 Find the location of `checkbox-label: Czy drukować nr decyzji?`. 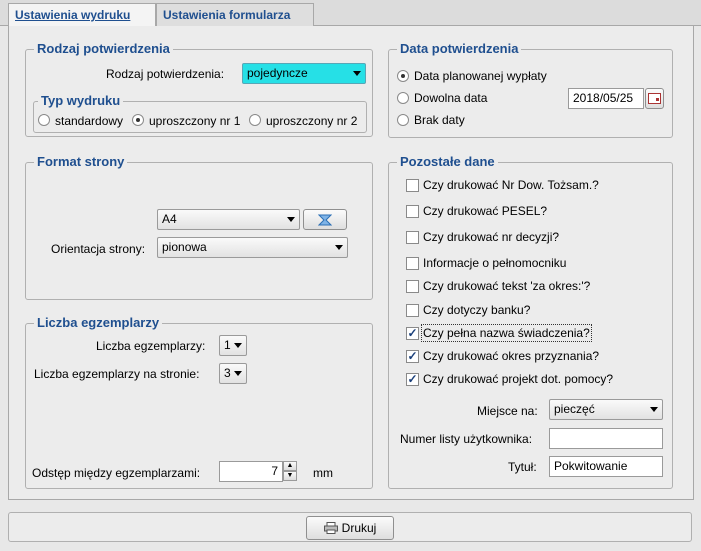

checkbox-label: Czy drukować nr decyzji? is located at coordinates (491, 237).